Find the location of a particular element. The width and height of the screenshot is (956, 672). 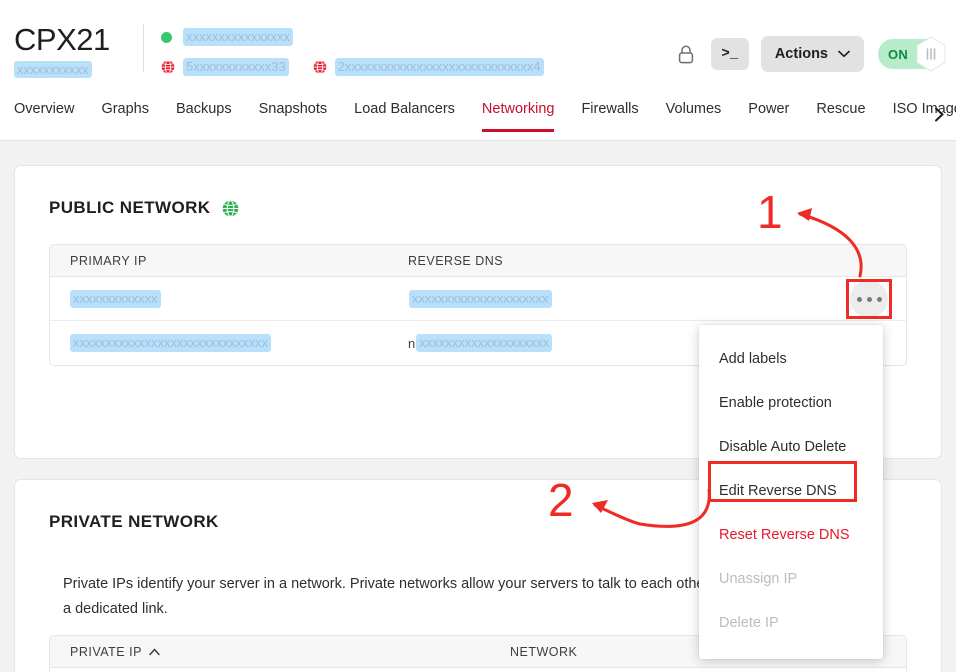

console-button: >_ is located at coordinates (729, 54).